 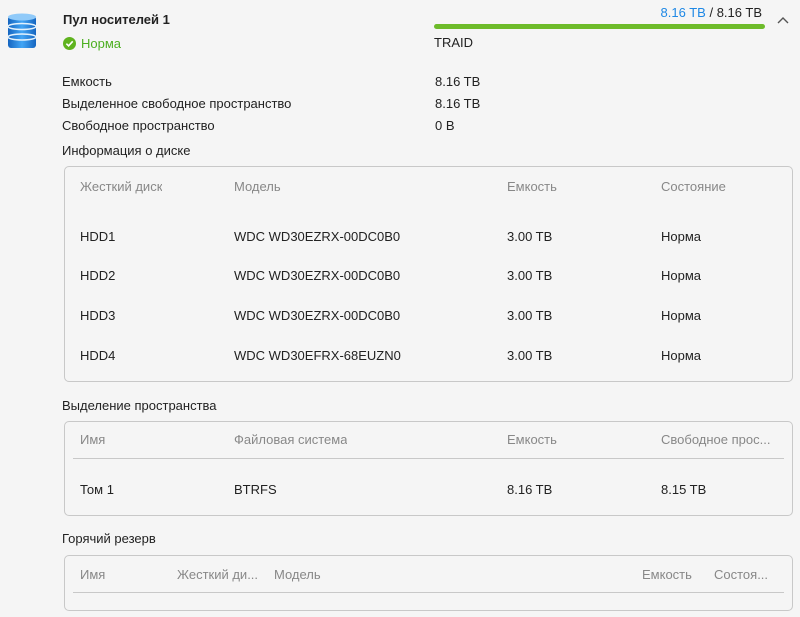 I want to click on pool-usage-text: 8.16 TB / 8.16 TB, so click(x=711, y=12).